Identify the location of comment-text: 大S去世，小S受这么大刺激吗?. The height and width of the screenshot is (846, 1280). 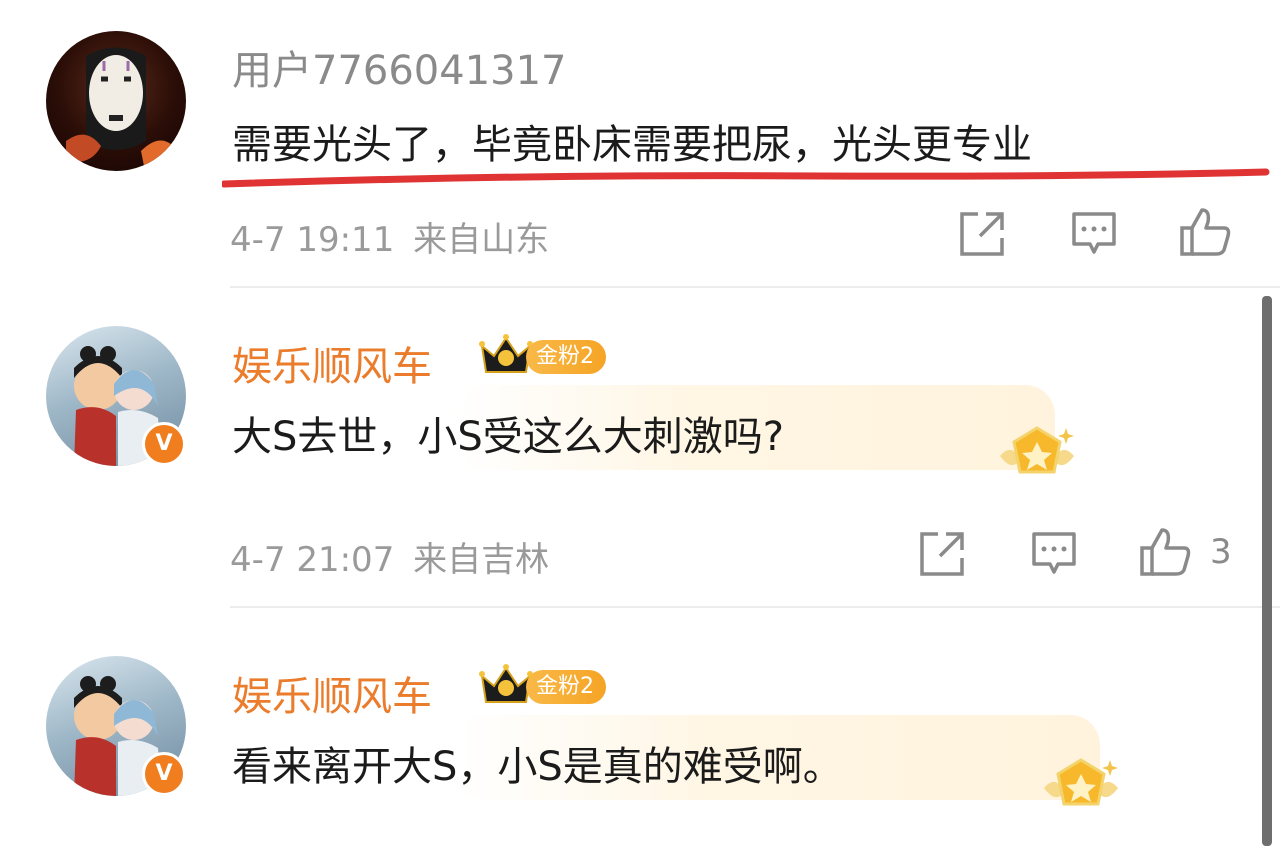
(508, 437).